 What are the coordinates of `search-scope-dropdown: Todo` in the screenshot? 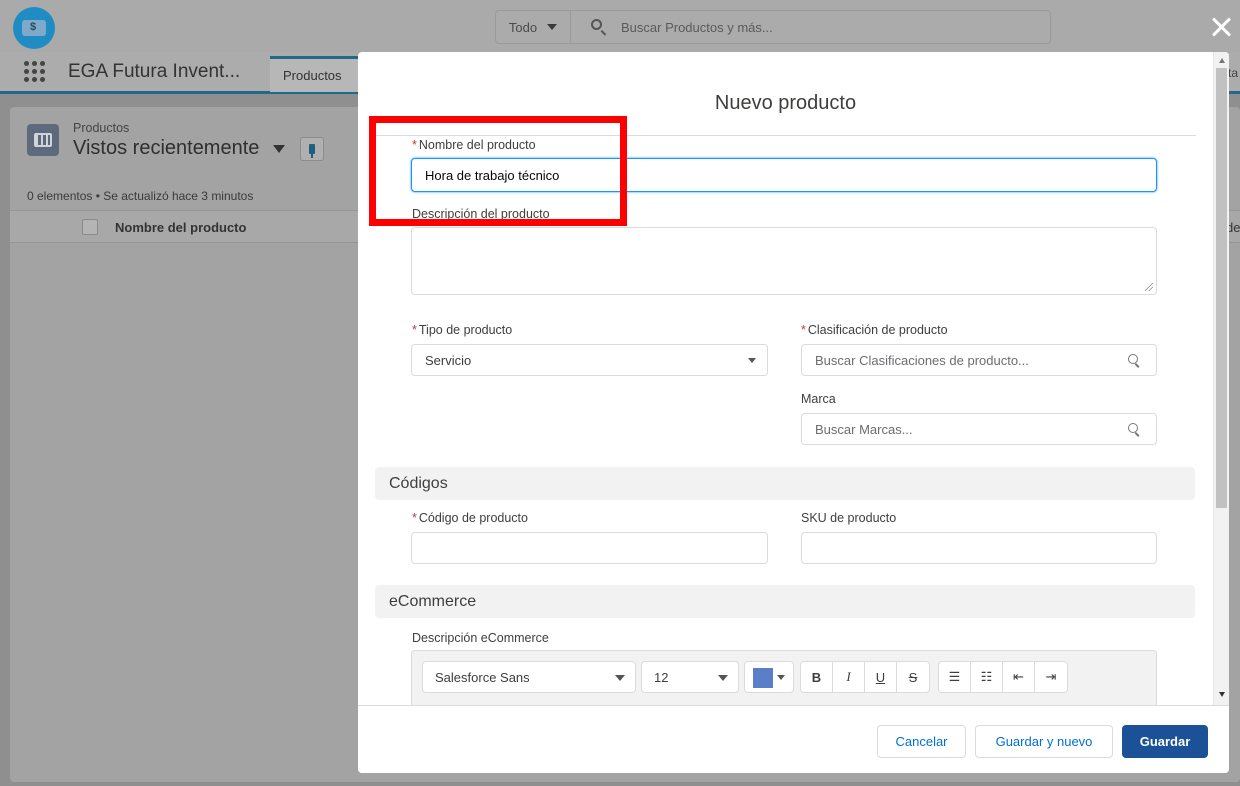 It's located at (533, 27).